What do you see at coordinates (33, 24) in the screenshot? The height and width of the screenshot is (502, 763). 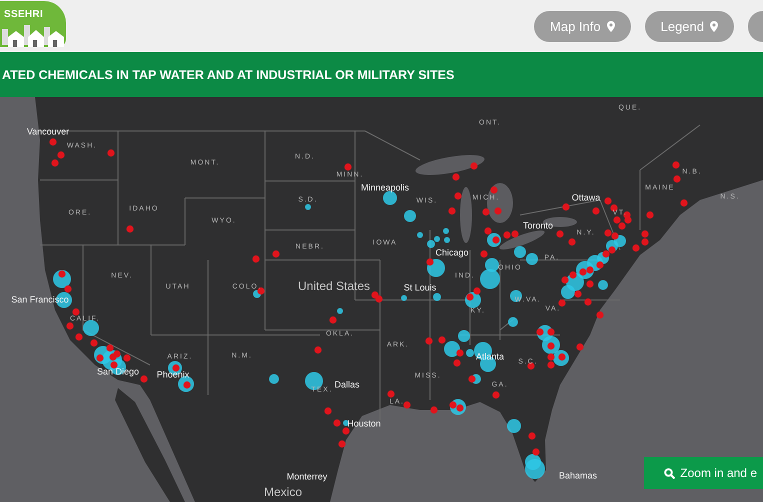 I see `logo: SSEHRI` at bounding box center [33, 24].